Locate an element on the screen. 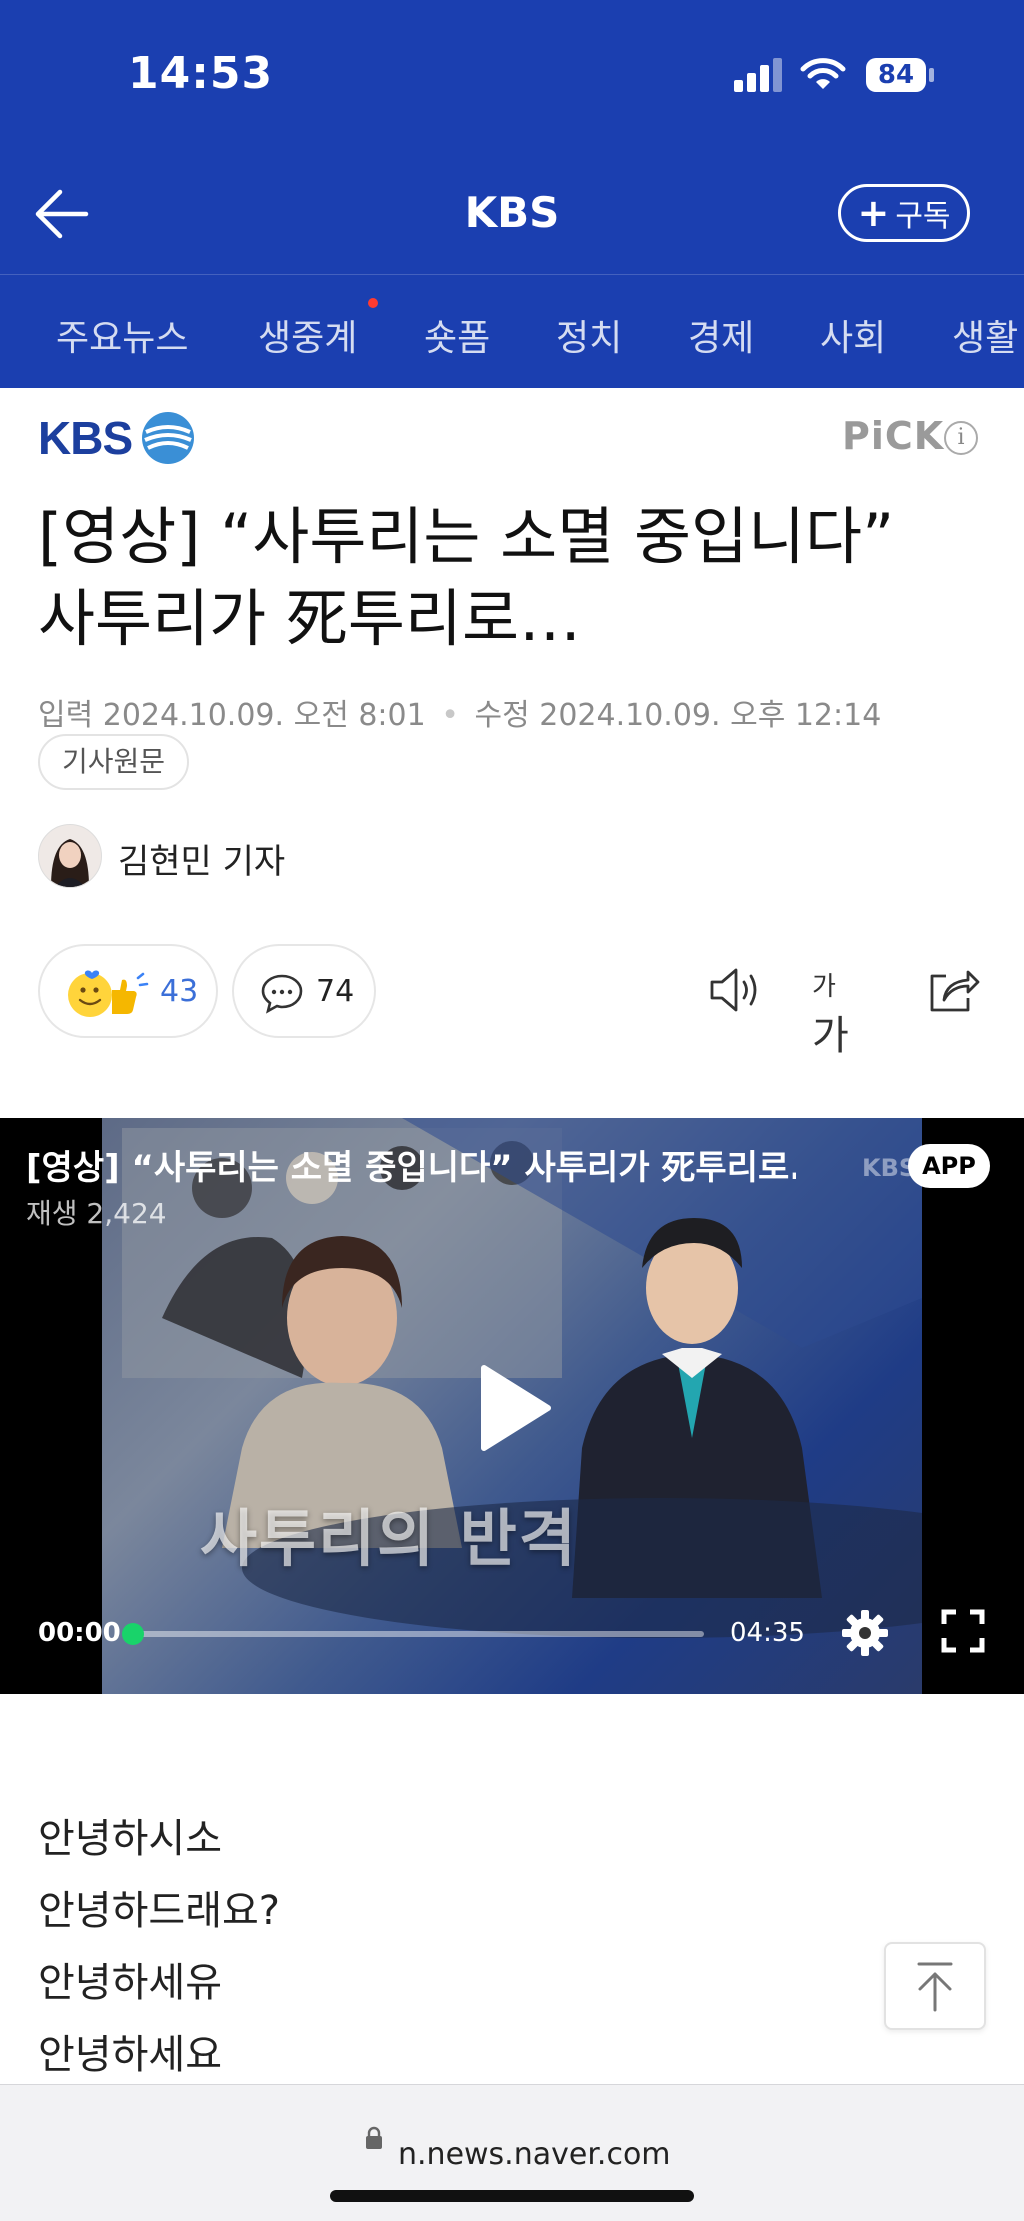 This screenshot has width=1024, height=2221. comment-icon is located at coordinates (282, 994).